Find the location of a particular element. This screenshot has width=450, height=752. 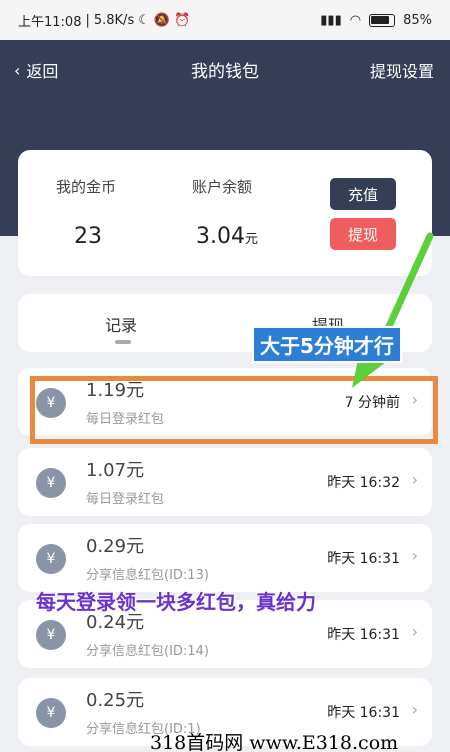

record-desc: 分享信息红包(ID:14) is located at coordinates (147, 651).